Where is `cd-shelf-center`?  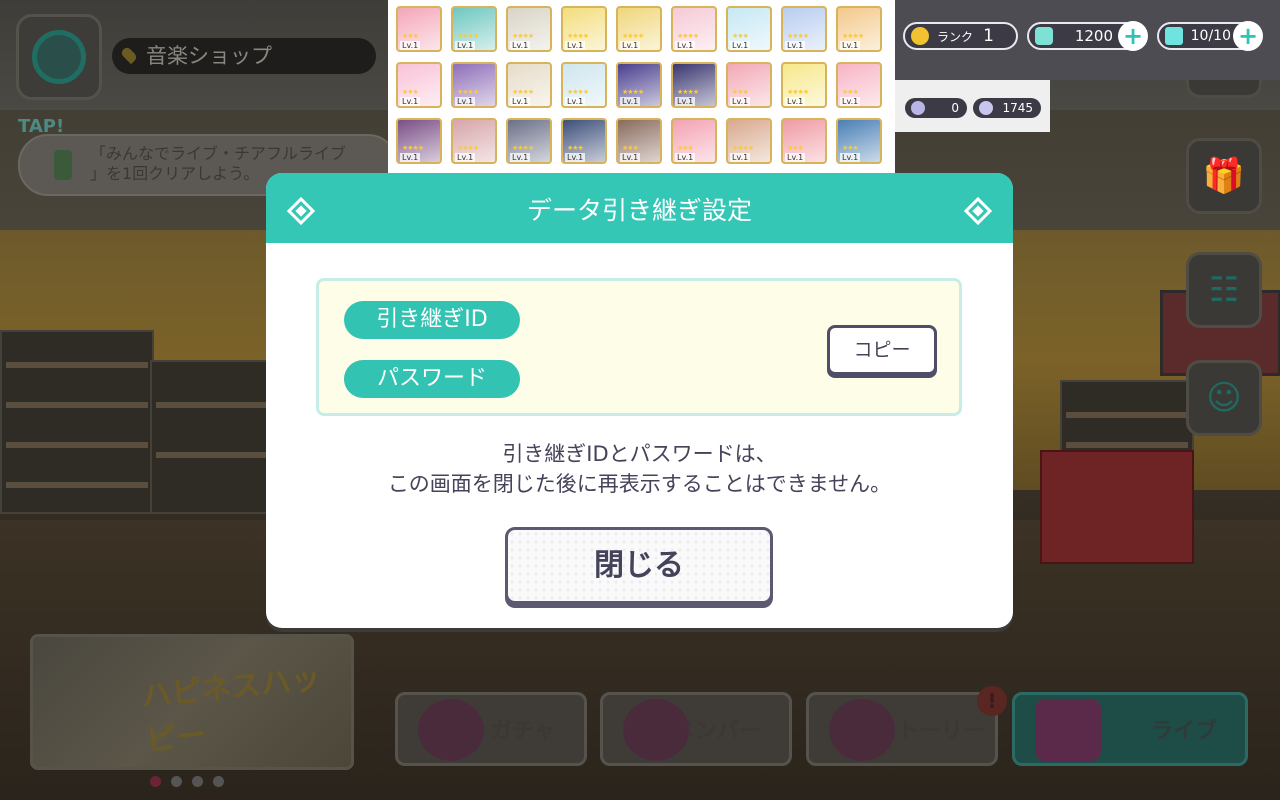
cd-shelf-center is located at coordinates (212, 437).